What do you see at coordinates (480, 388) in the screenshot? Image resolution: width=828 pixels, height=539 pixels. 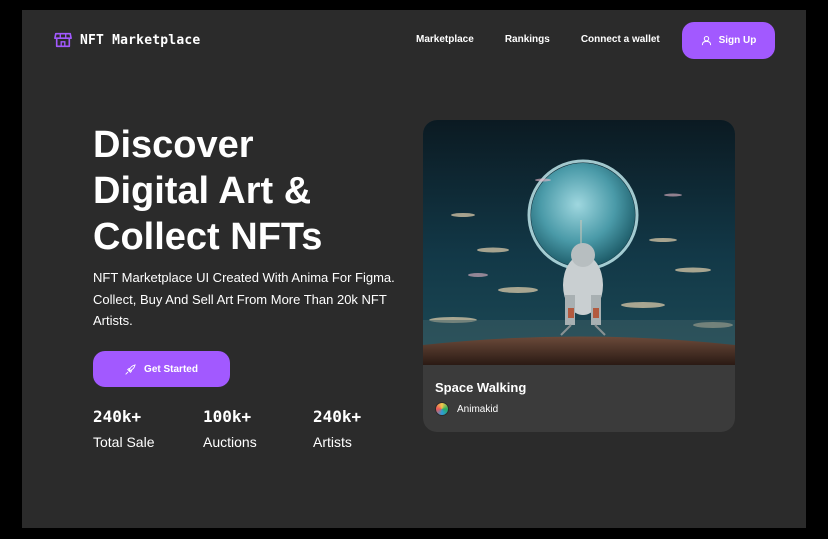 I see `nft-title: Space Walking` at bounding box center [480, 388].